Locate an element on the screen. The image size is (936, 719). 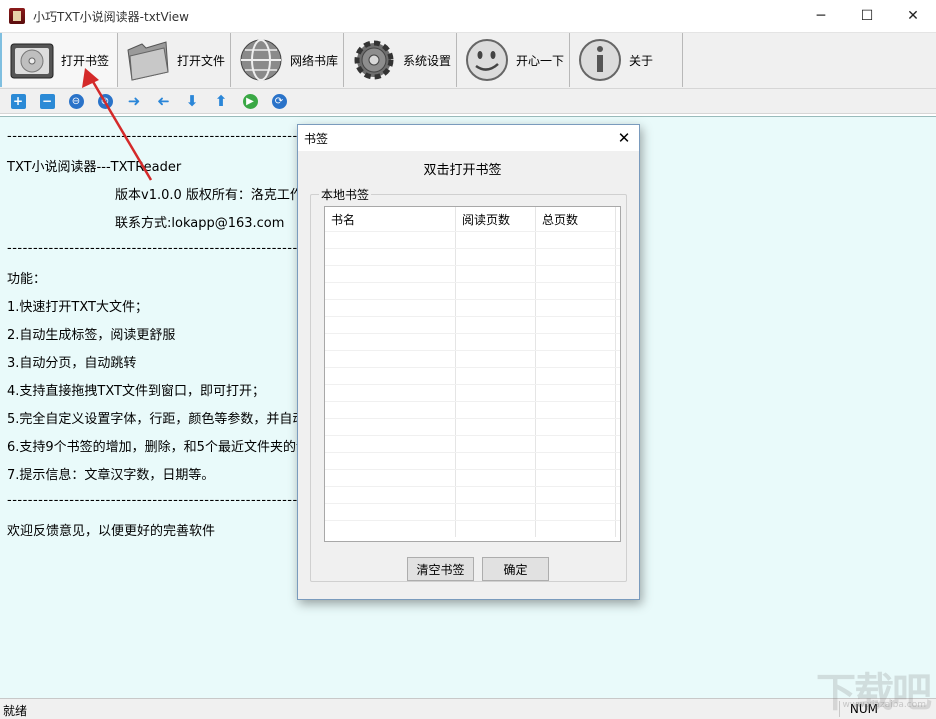
dialog-close-button: ✕ is located at coordinates (624, 138).